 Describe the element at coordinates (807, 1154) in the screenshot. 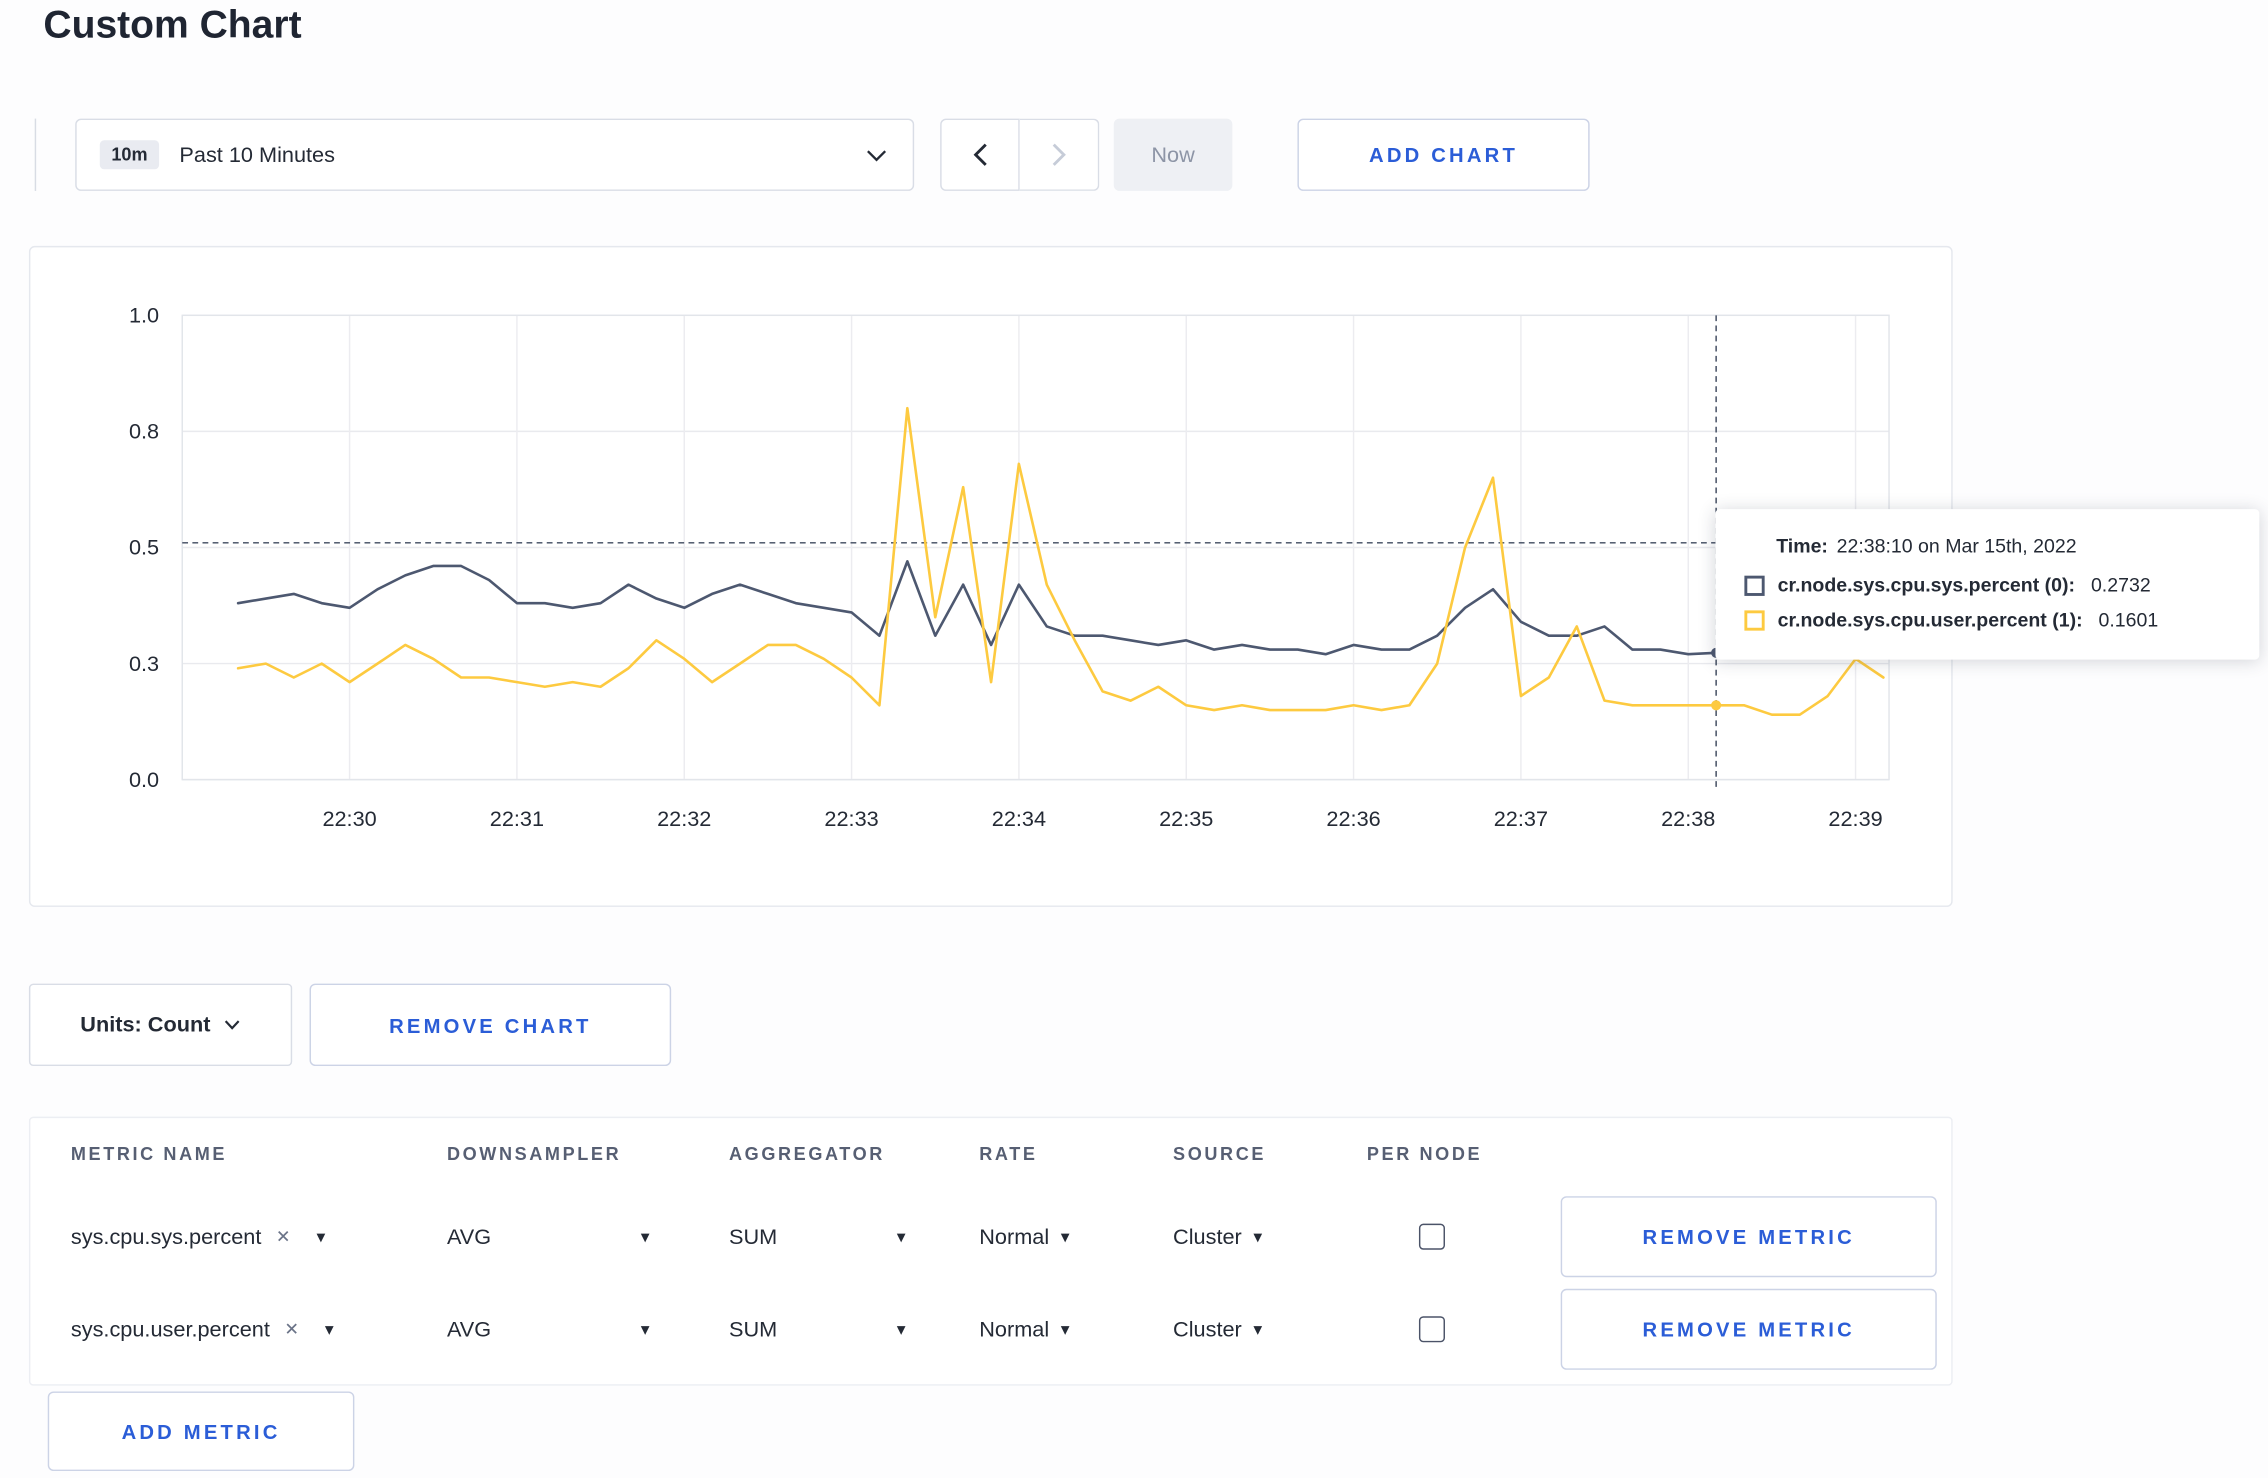

I see `col-header-aggregator: AGGREGATOR` at that location.